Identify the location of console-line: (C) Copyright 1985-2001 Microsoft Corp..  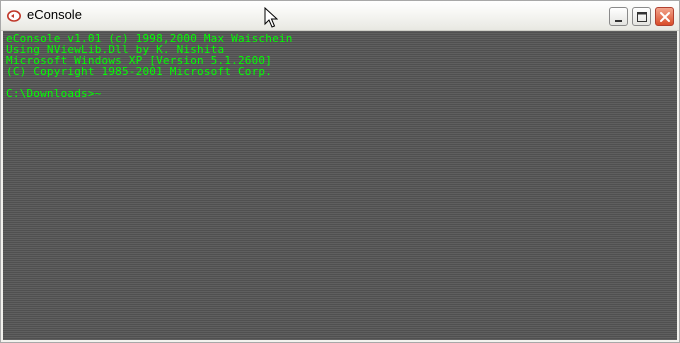
(139, 71).